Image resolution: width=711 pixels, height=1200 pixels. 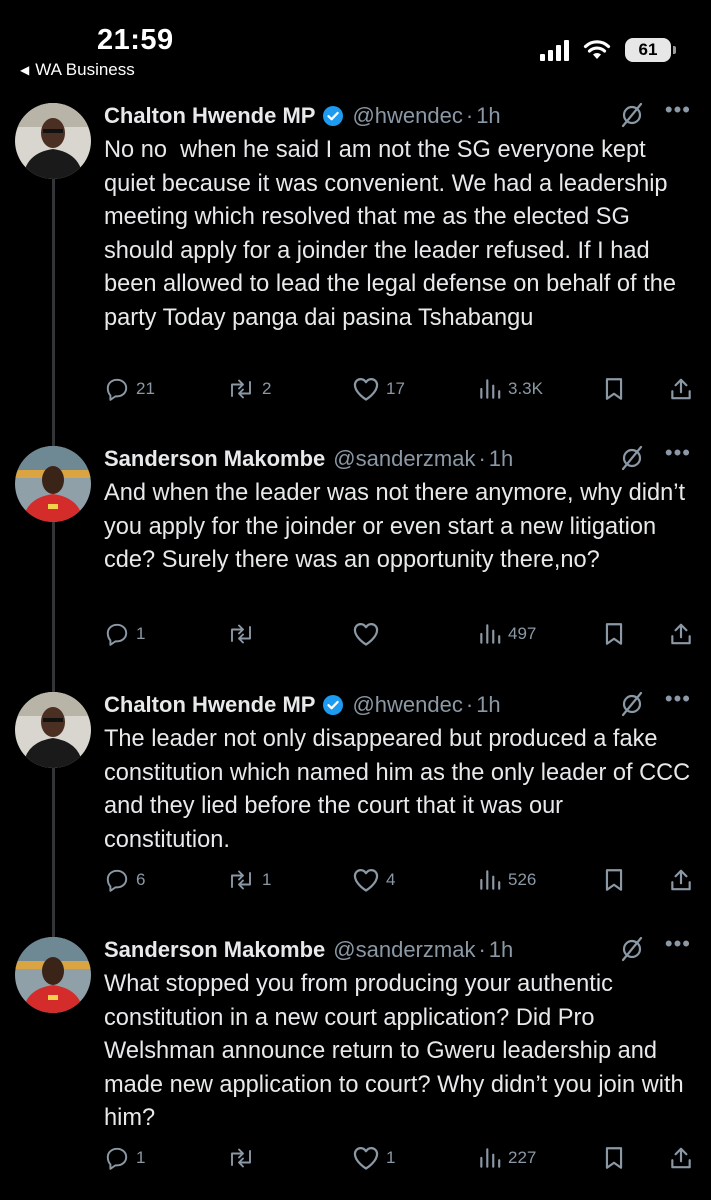 I want to click on more-icon: •••, so click(x=678, y=944).